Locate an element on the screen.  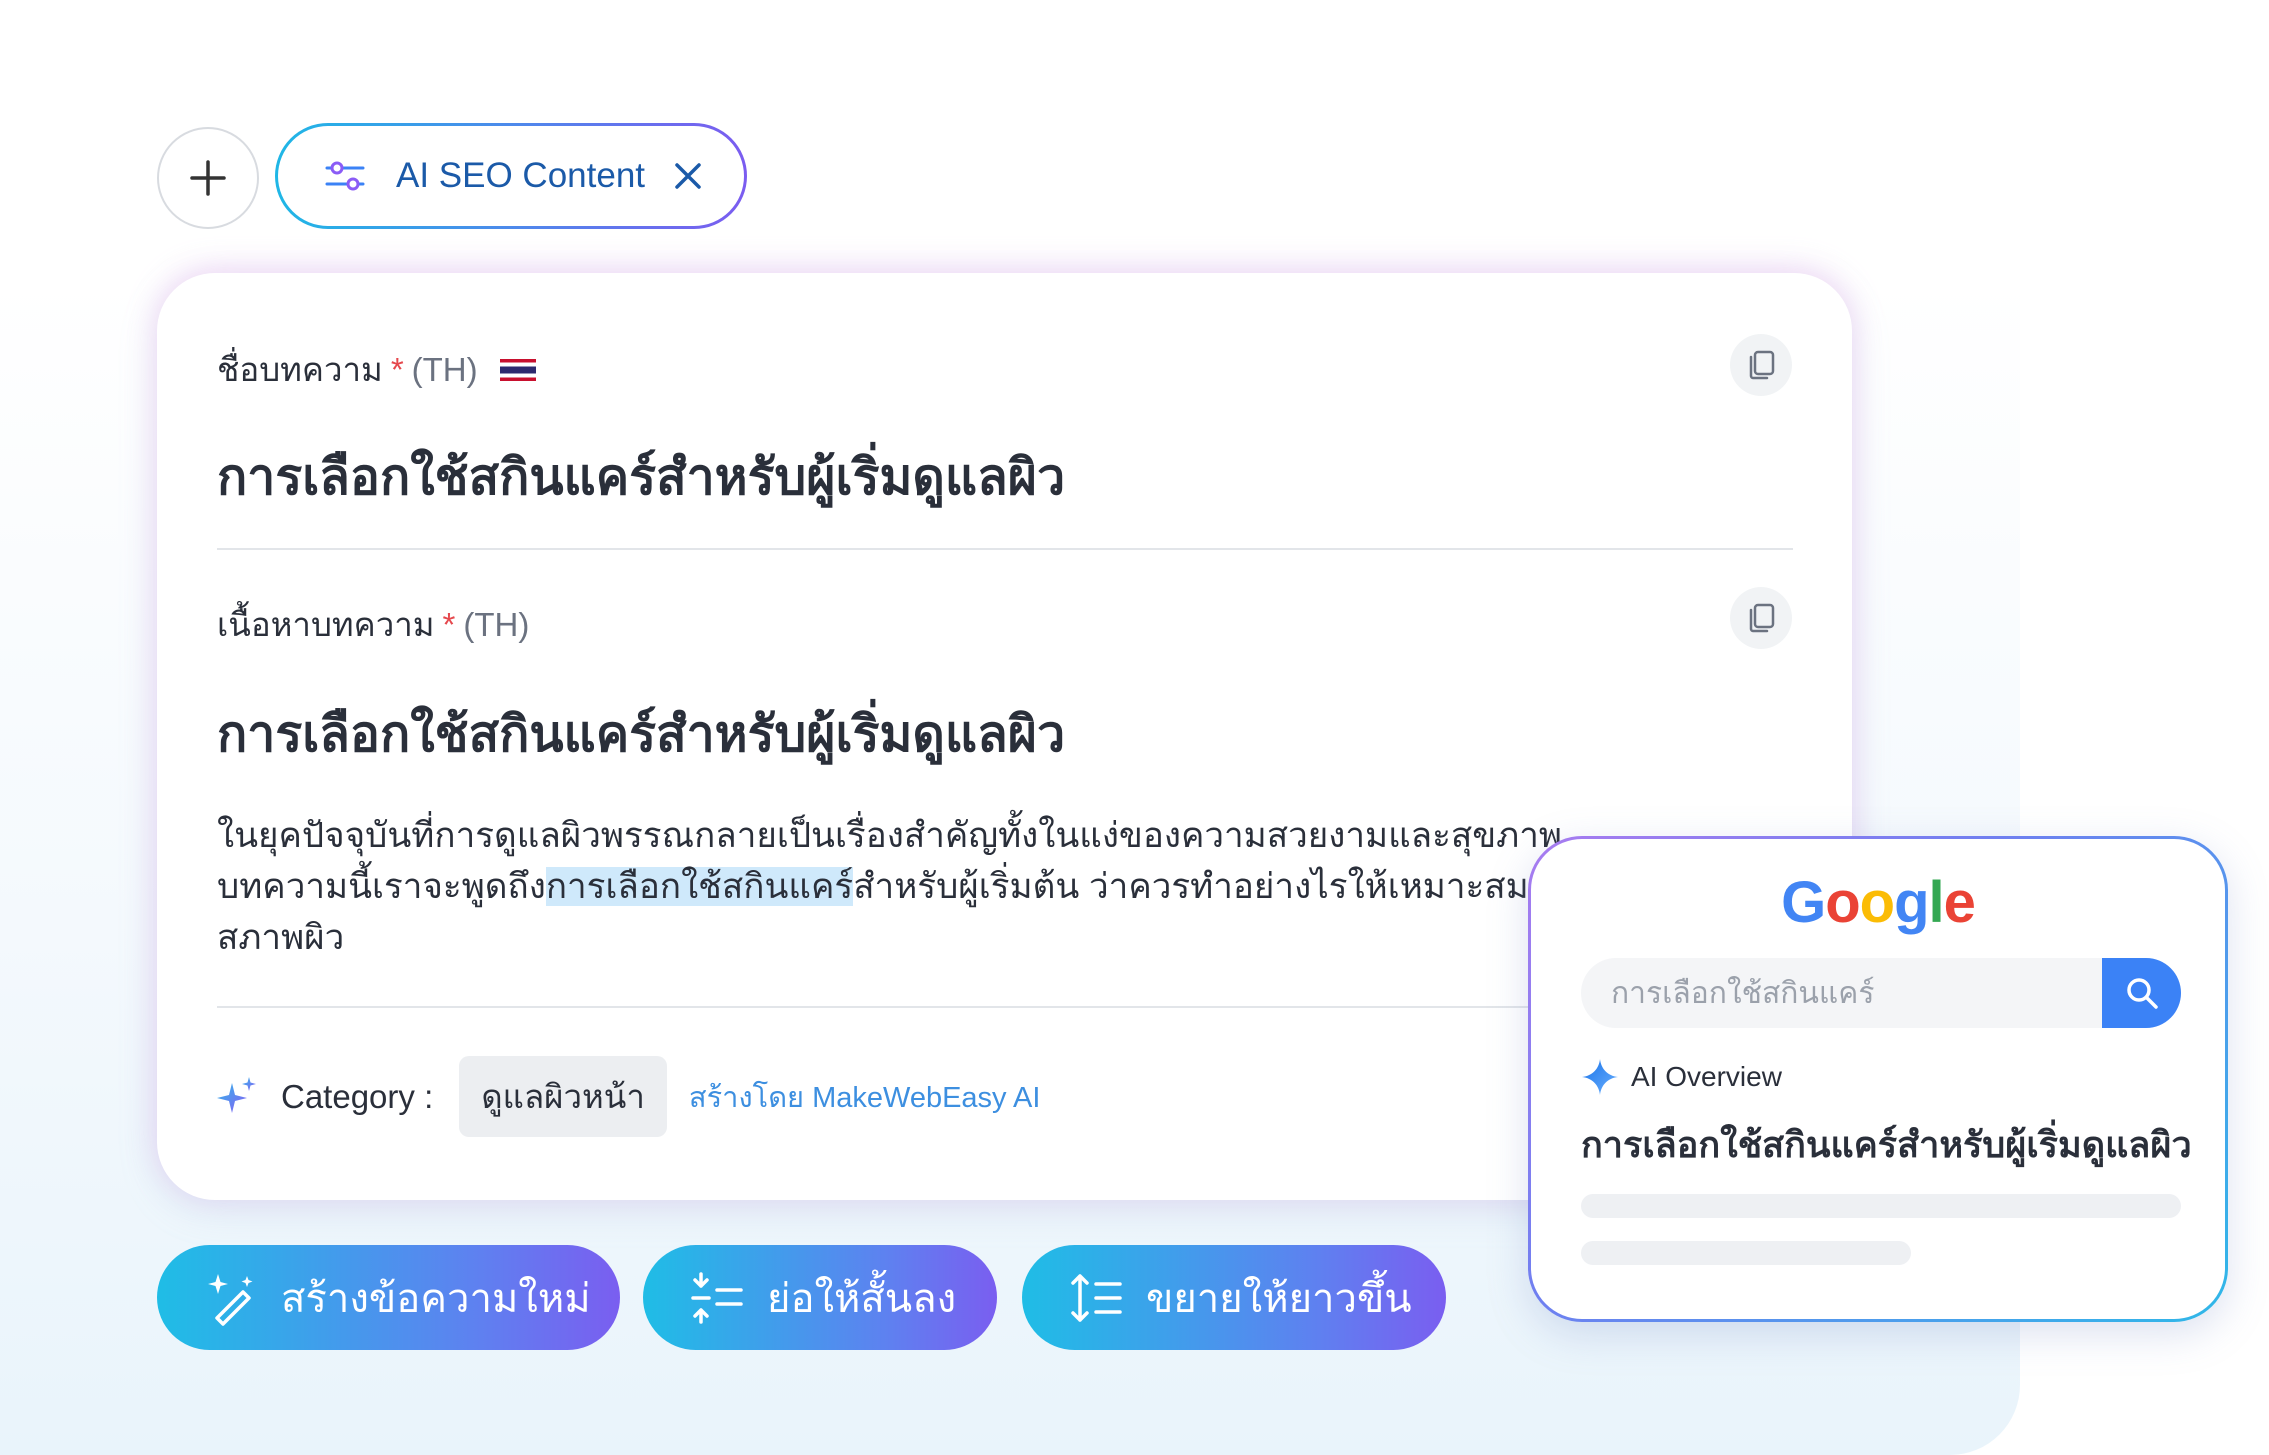
title-field-label: ชื่อบทความ * (TH) is located at coordinates (376, 369).